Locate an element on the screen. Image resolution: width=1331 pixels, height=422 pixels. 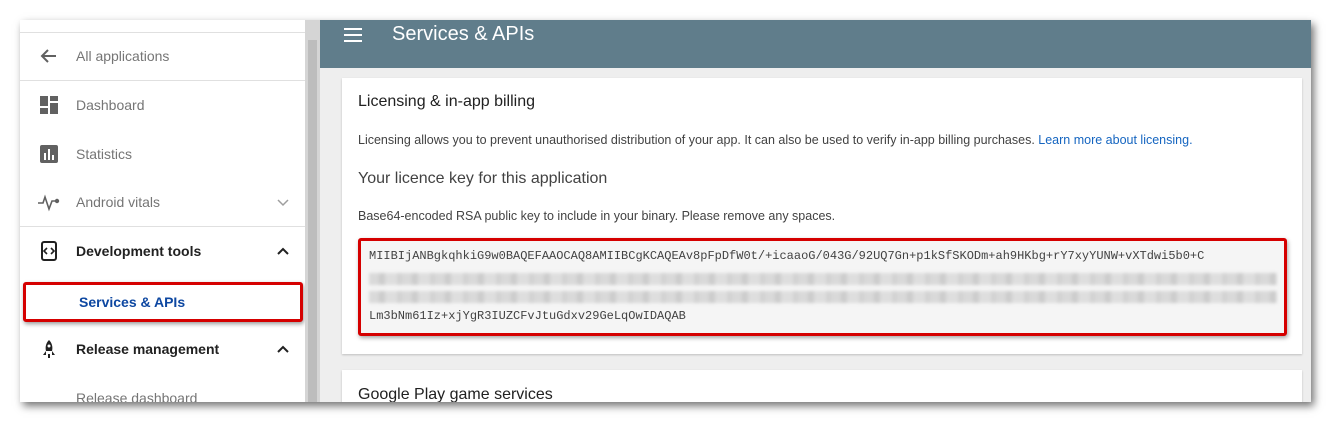
card-title: Google Play game services is located at coordinates (455, 394).